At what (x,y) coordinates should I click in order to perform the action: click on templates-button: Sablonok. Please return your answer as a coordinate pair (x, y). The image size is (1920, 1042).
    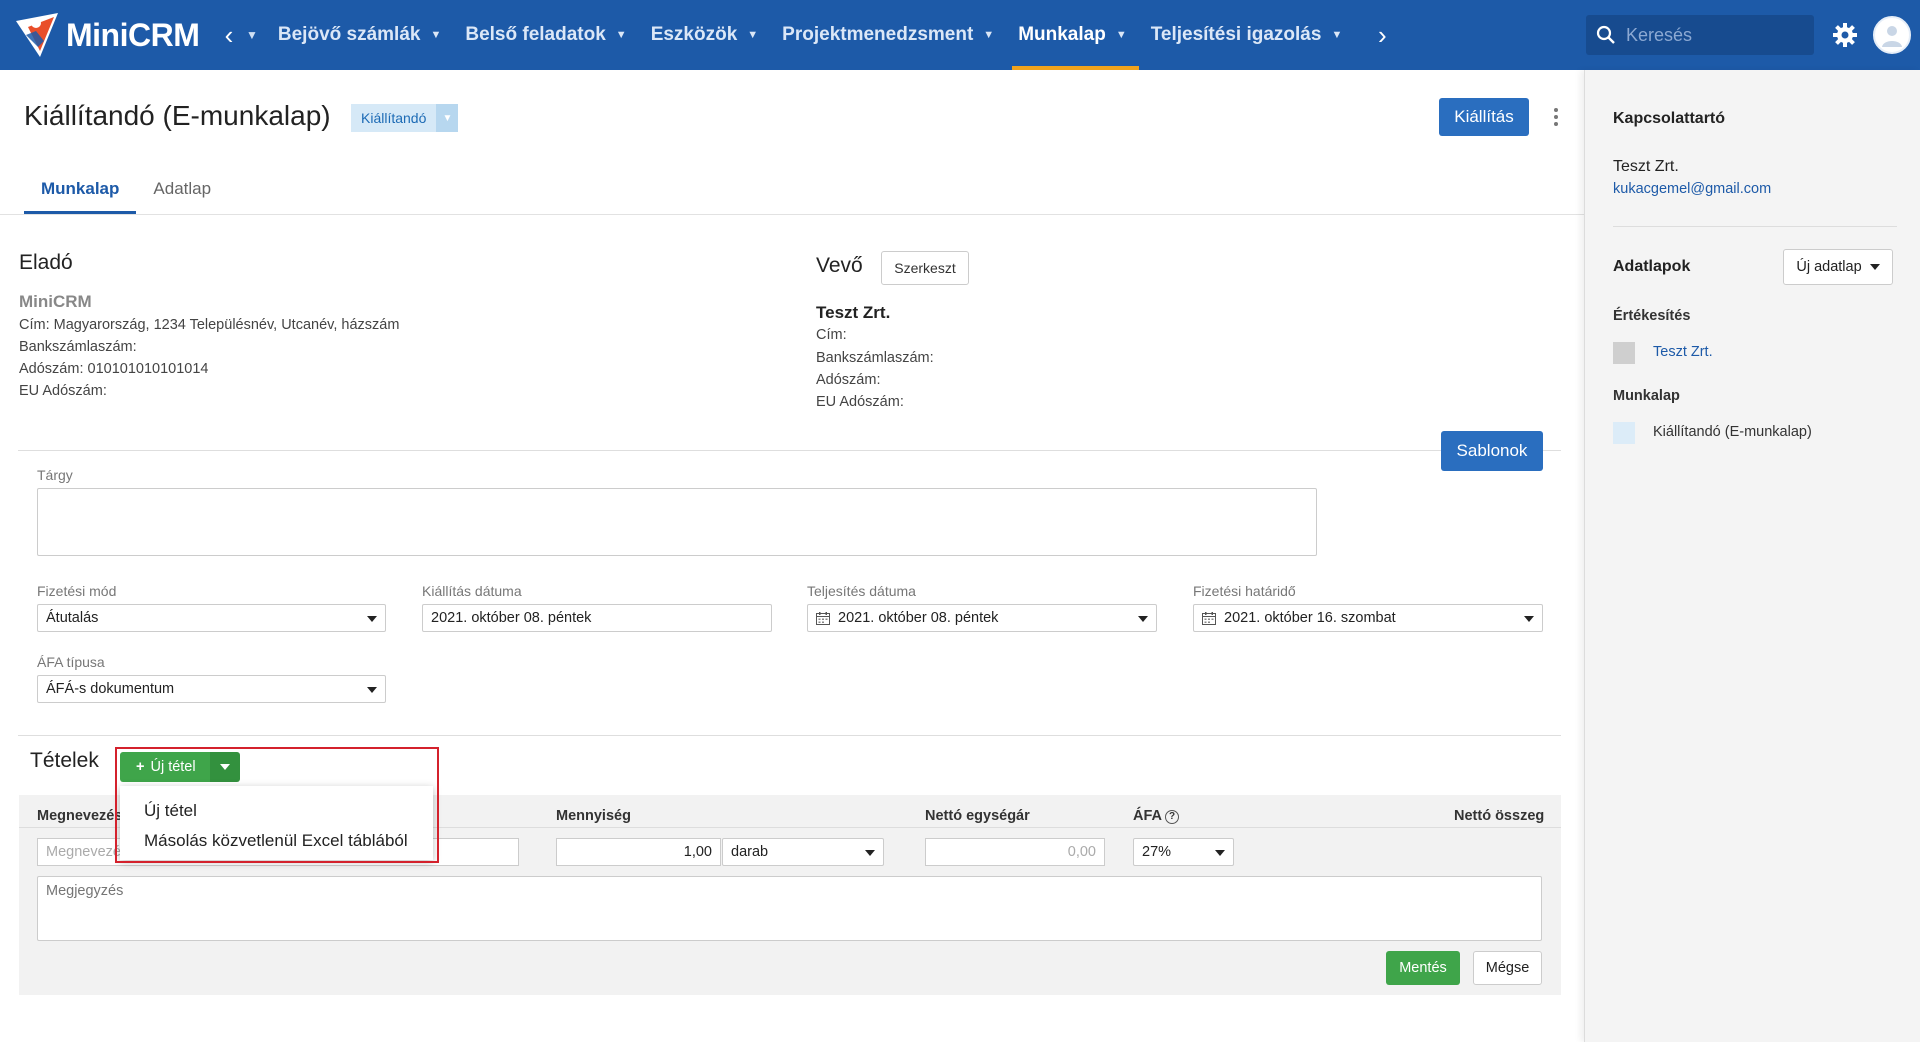
    Looking at the image, I should click on (1492, 451).